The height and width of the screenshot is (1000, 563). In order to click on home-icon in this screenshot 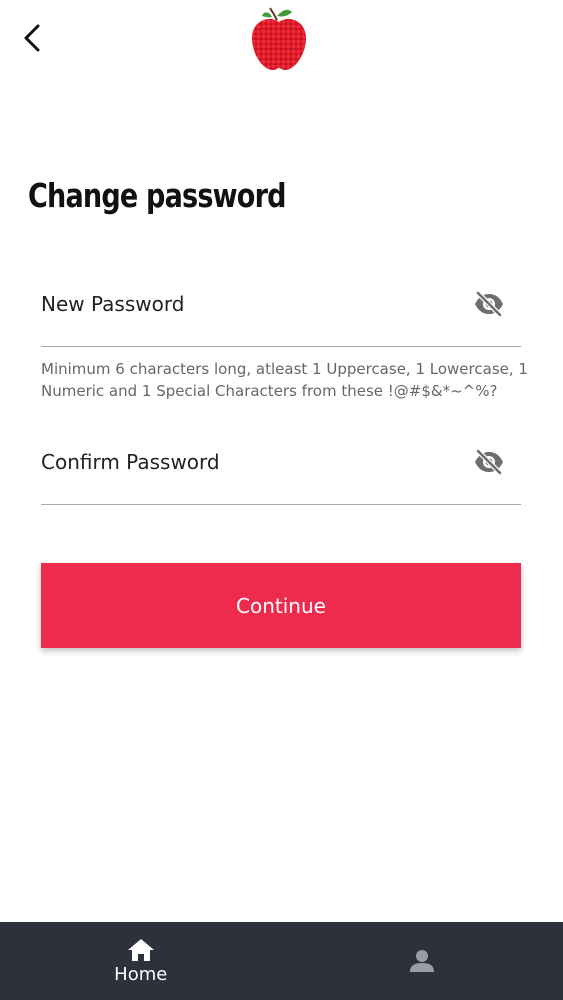, I will do `click(140, 949)`.